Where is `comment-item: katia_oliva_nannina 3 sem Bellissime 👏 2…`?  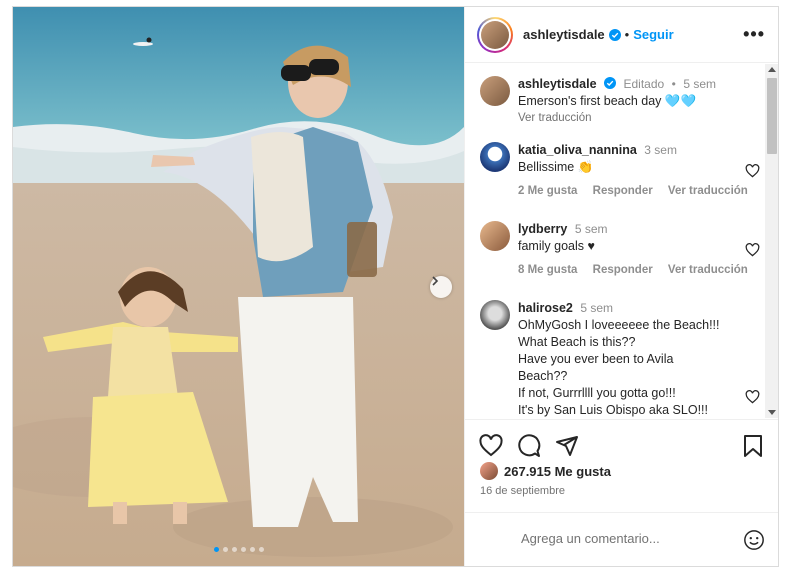
comment-item: katia_oliva_nannina 3 sem Bellissime 👏 2… is located at coordinates (620, 171).